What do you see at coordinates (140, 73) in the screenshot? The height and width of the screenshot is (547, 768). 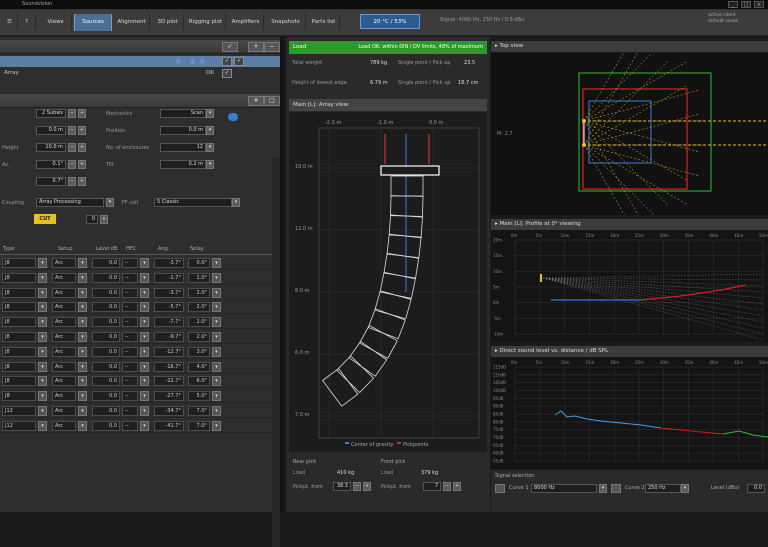 I see `source-row: Array OK ✓` at bounding box center [140, 73].